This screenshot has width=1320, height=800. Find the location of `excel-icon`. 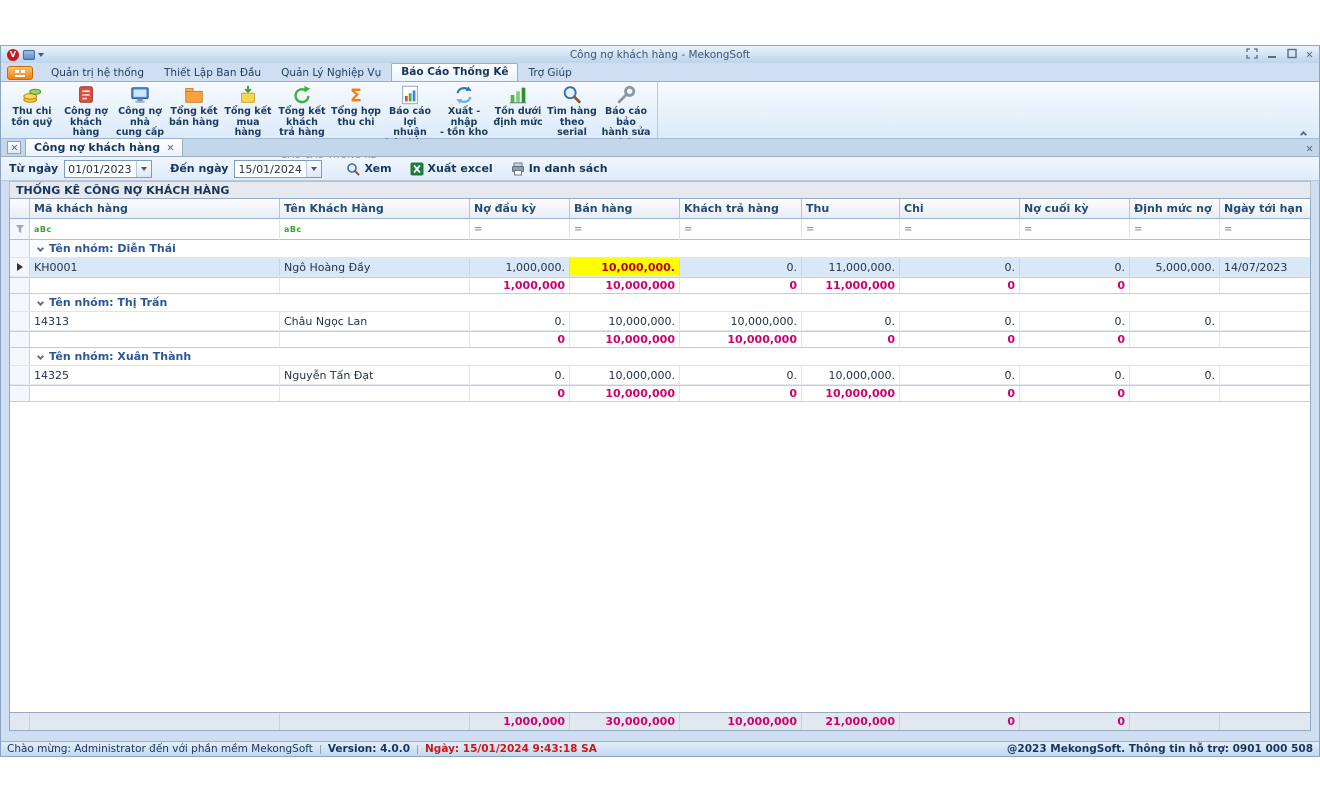

excel-icon is located at coordinates (417, 168).